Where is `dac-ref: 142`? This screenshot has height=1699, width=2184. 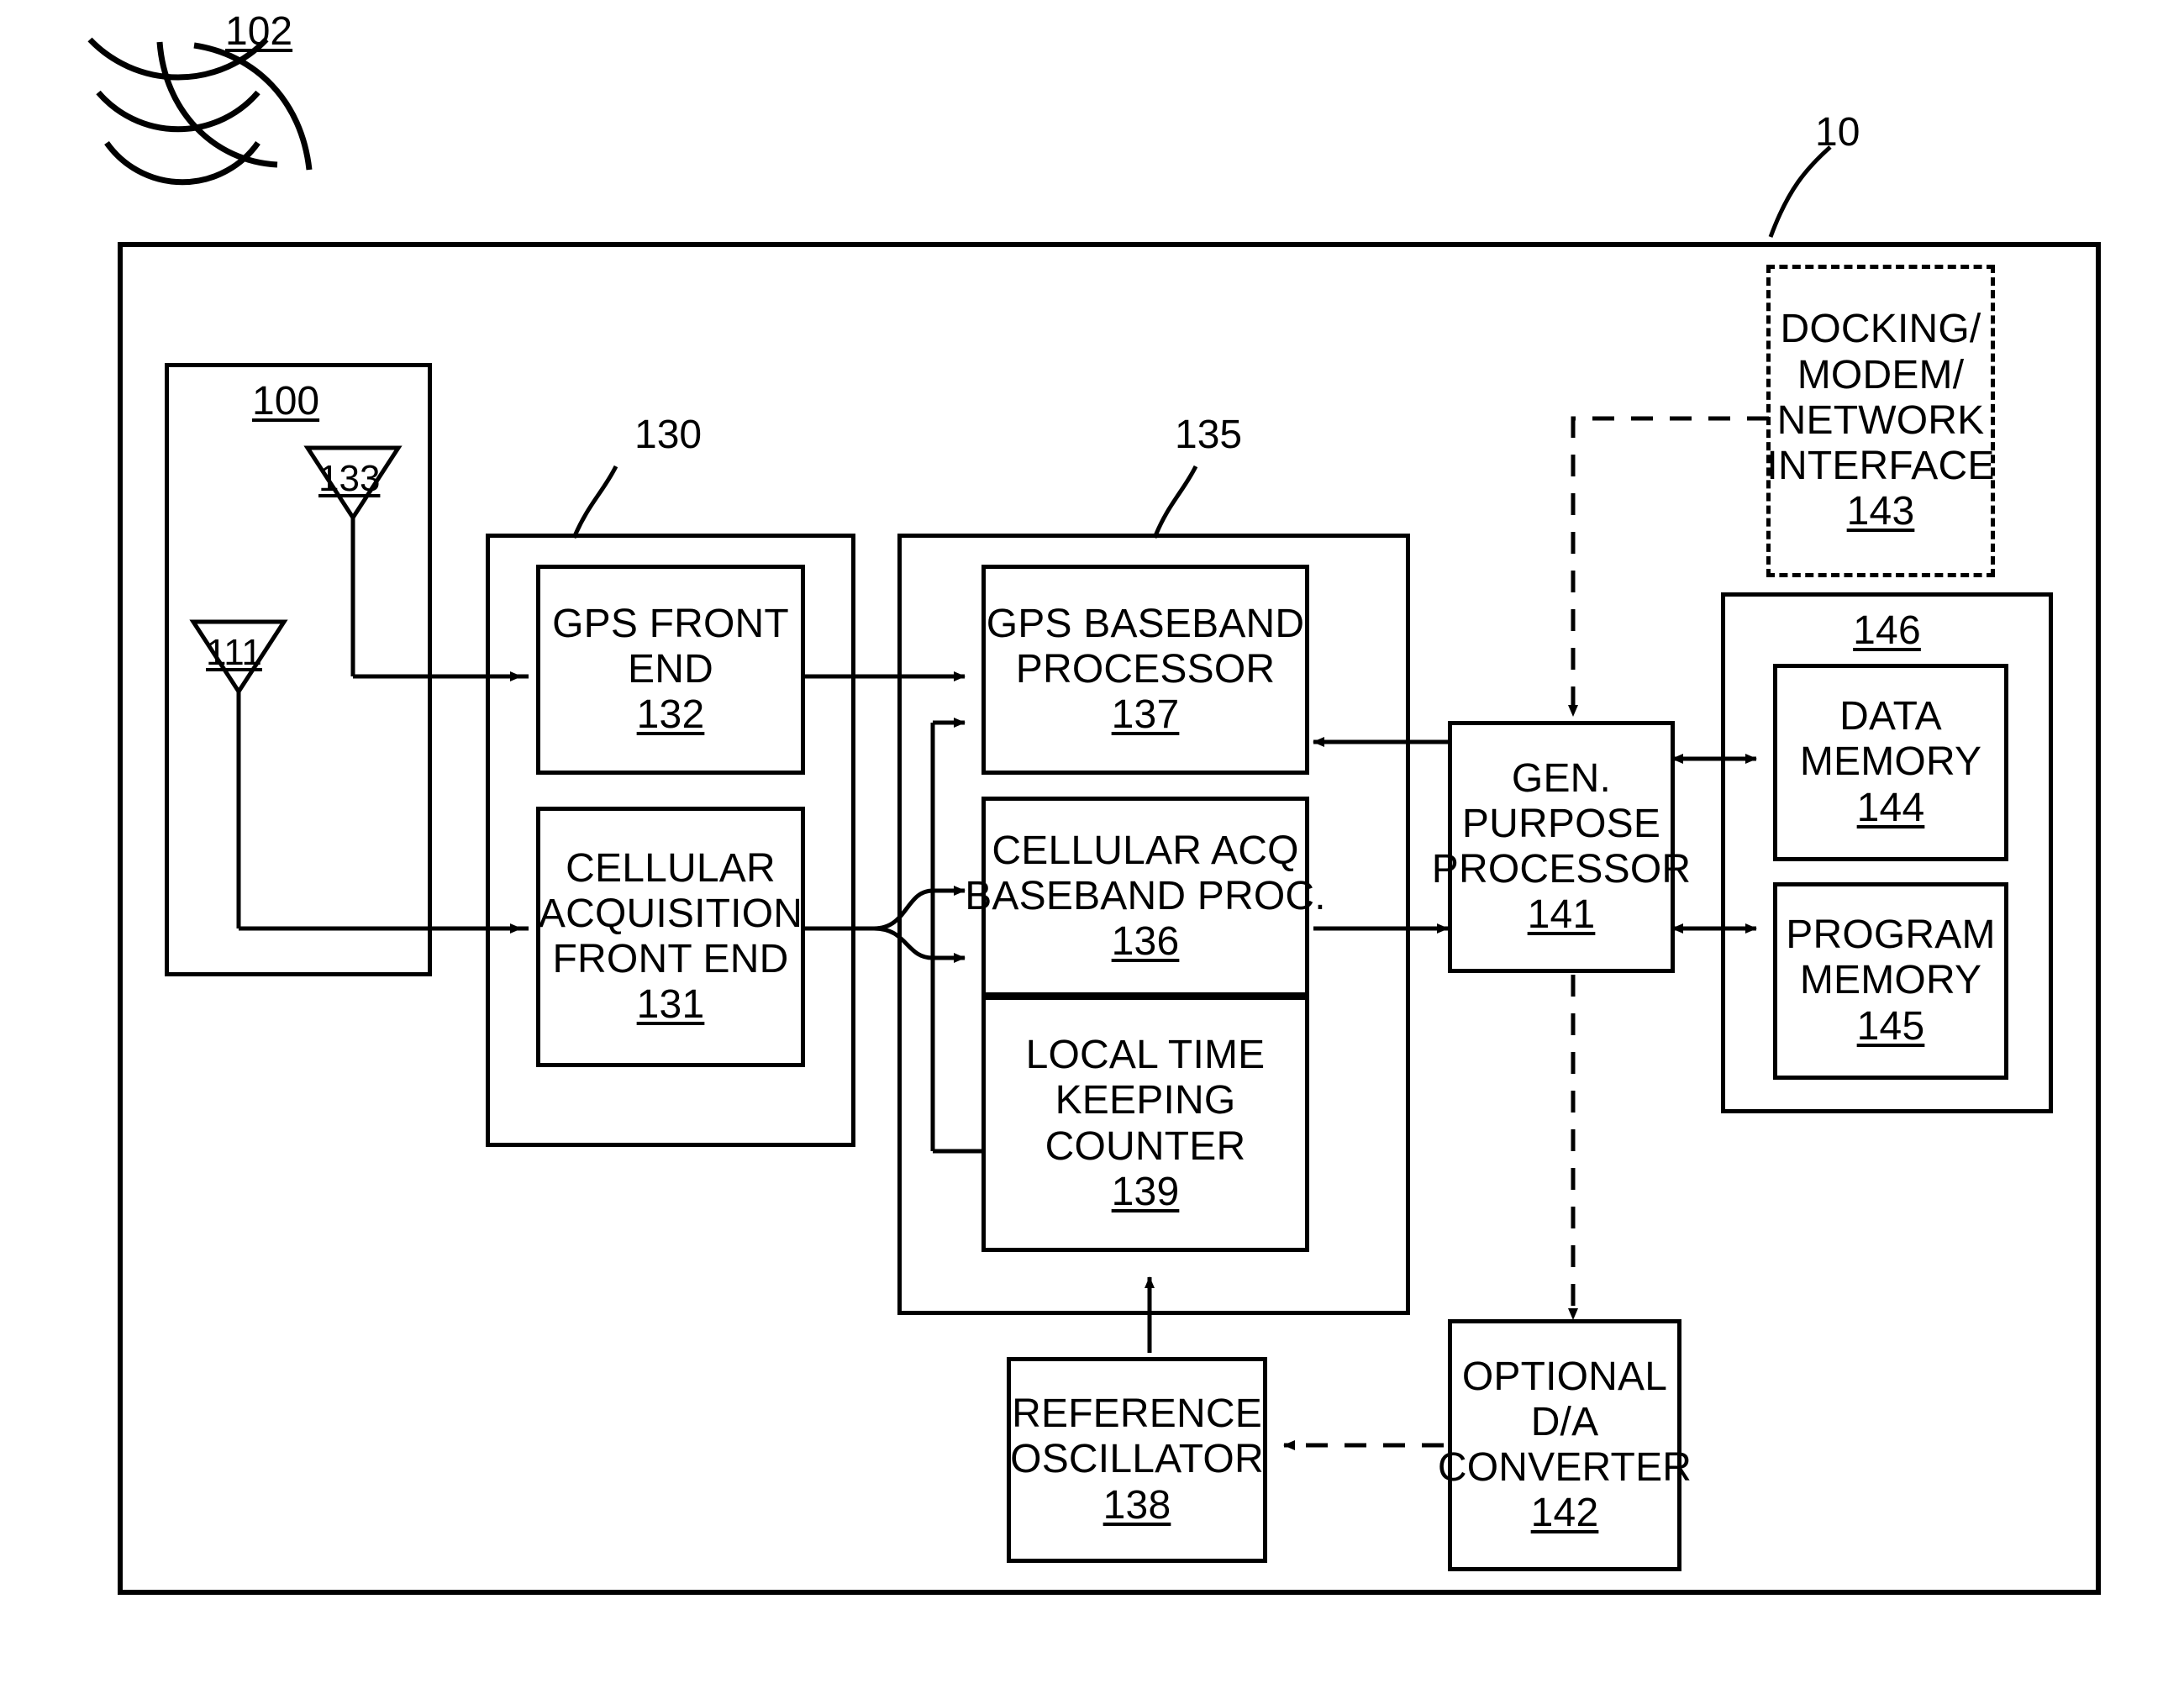 dac-ref: 142 is located at coordinates (1564, 1514).